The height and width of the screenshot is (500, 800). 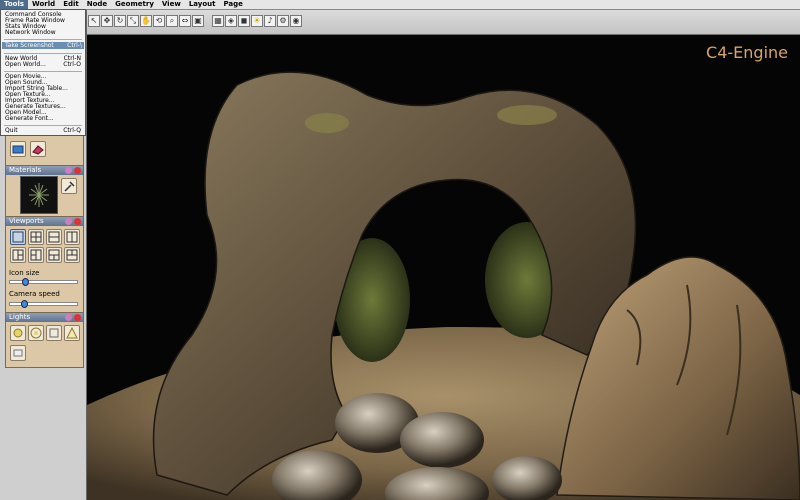 What do you see at coordinates (26, 282) in the screenshot?
I see `icon-size-slider-knob` at bounding box center [26, 282].